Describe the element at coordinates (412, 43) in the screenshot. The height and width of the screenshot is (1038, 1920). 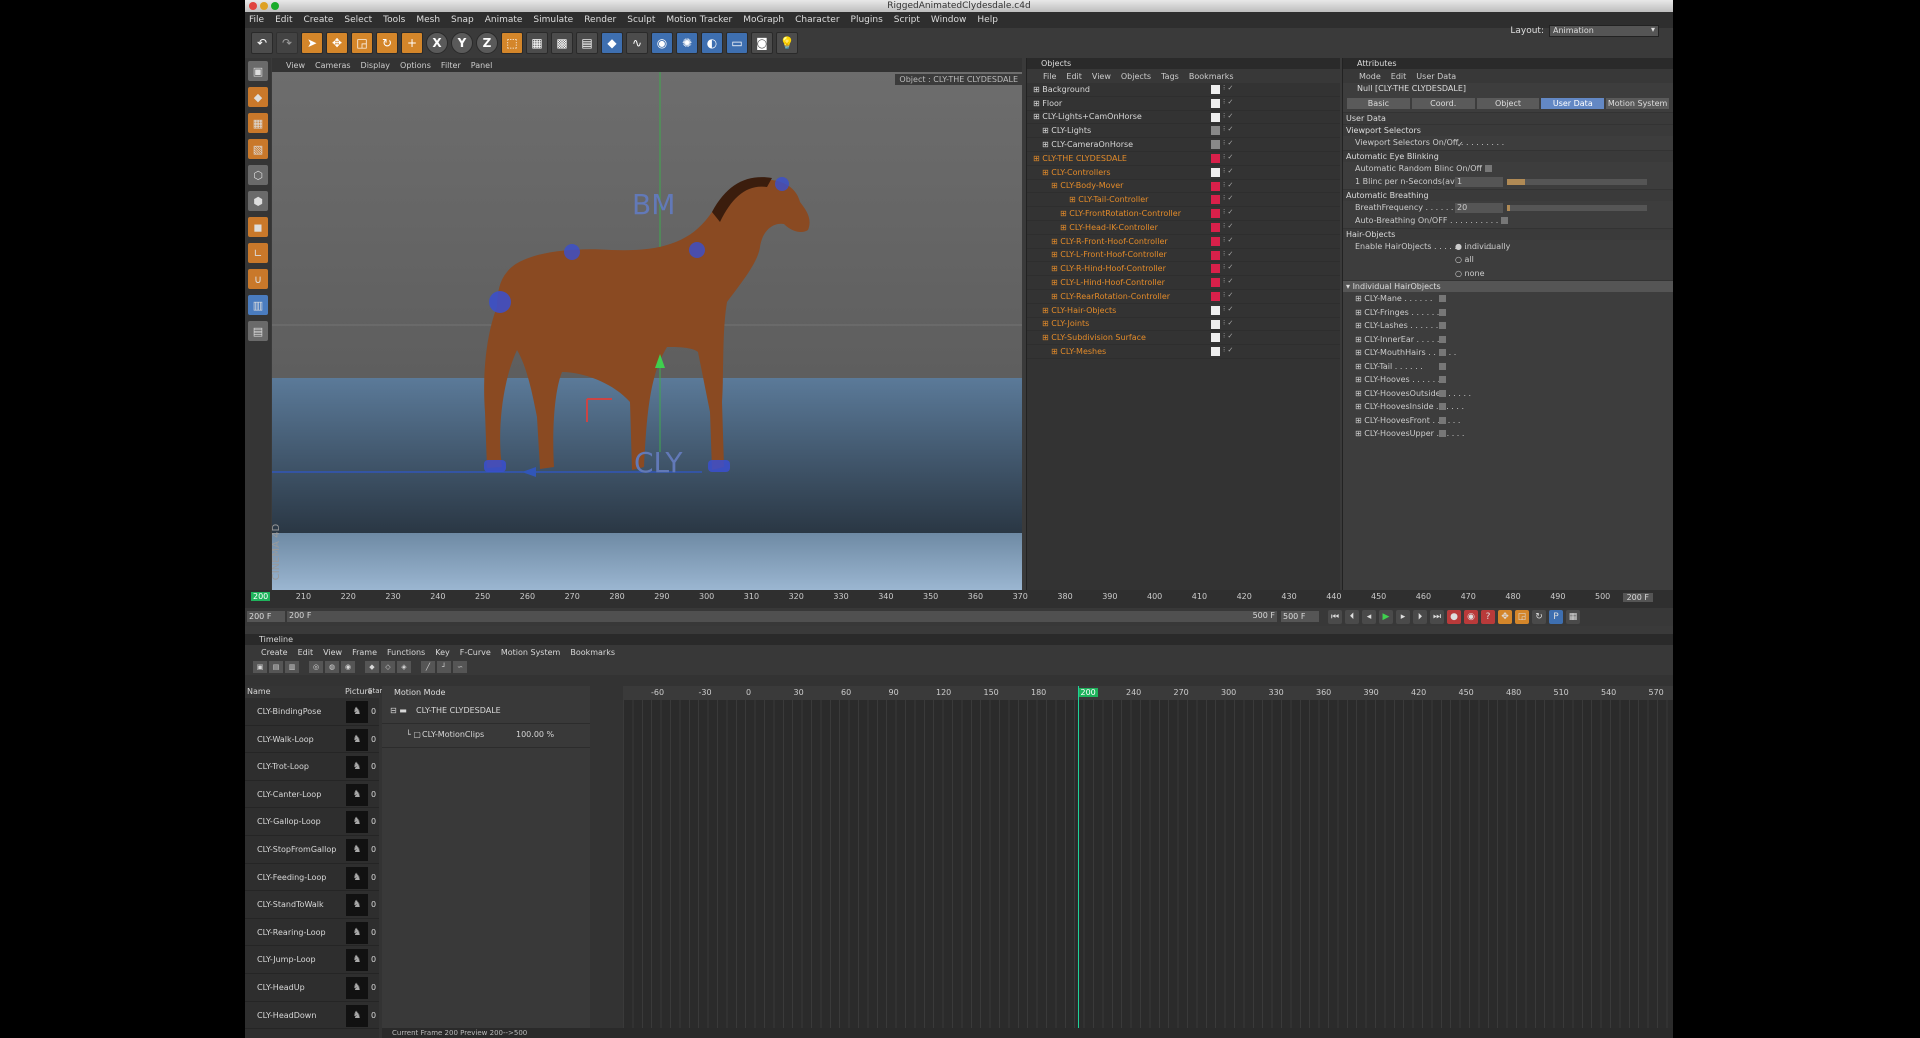
I see `add-icon: +` at that location.